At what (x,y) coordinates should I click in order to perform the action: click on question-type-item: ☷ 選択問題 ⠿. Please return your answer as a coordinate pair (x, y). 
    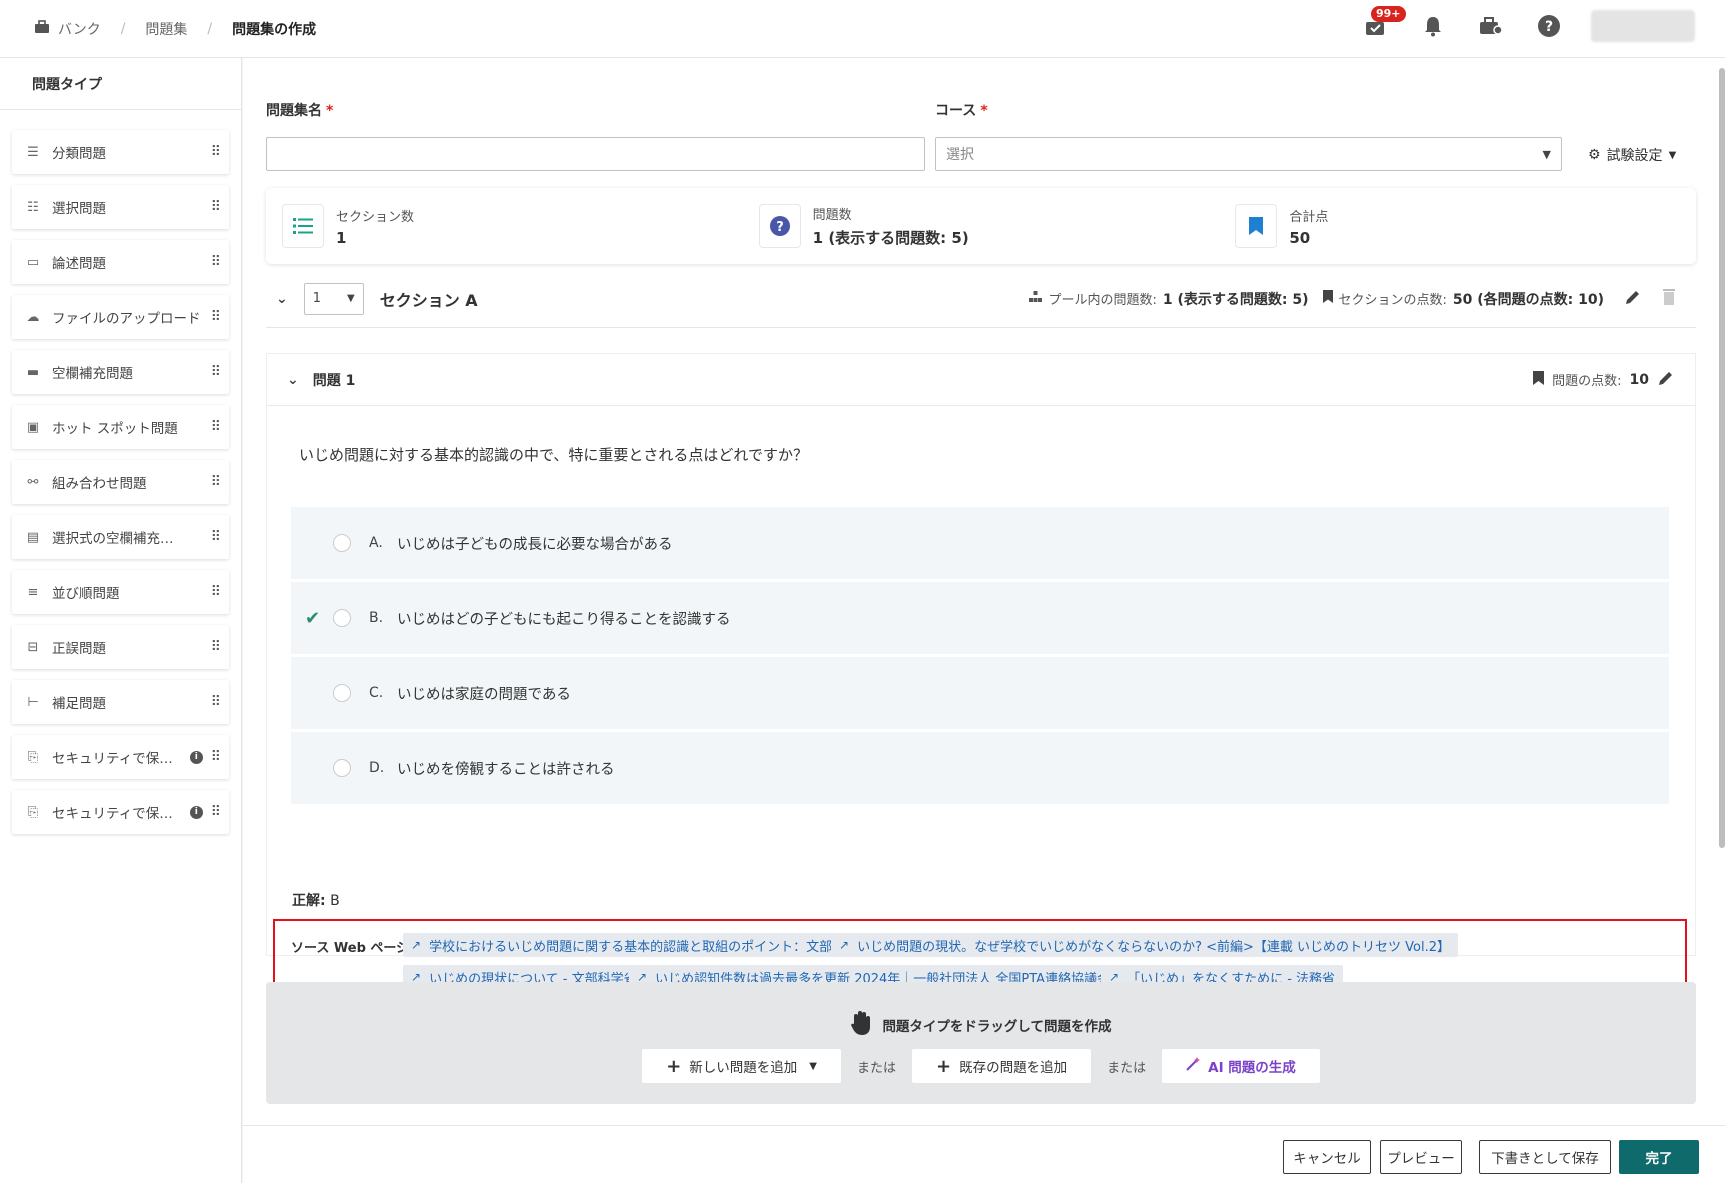
    Looking at the image, I should click on (120, 207).